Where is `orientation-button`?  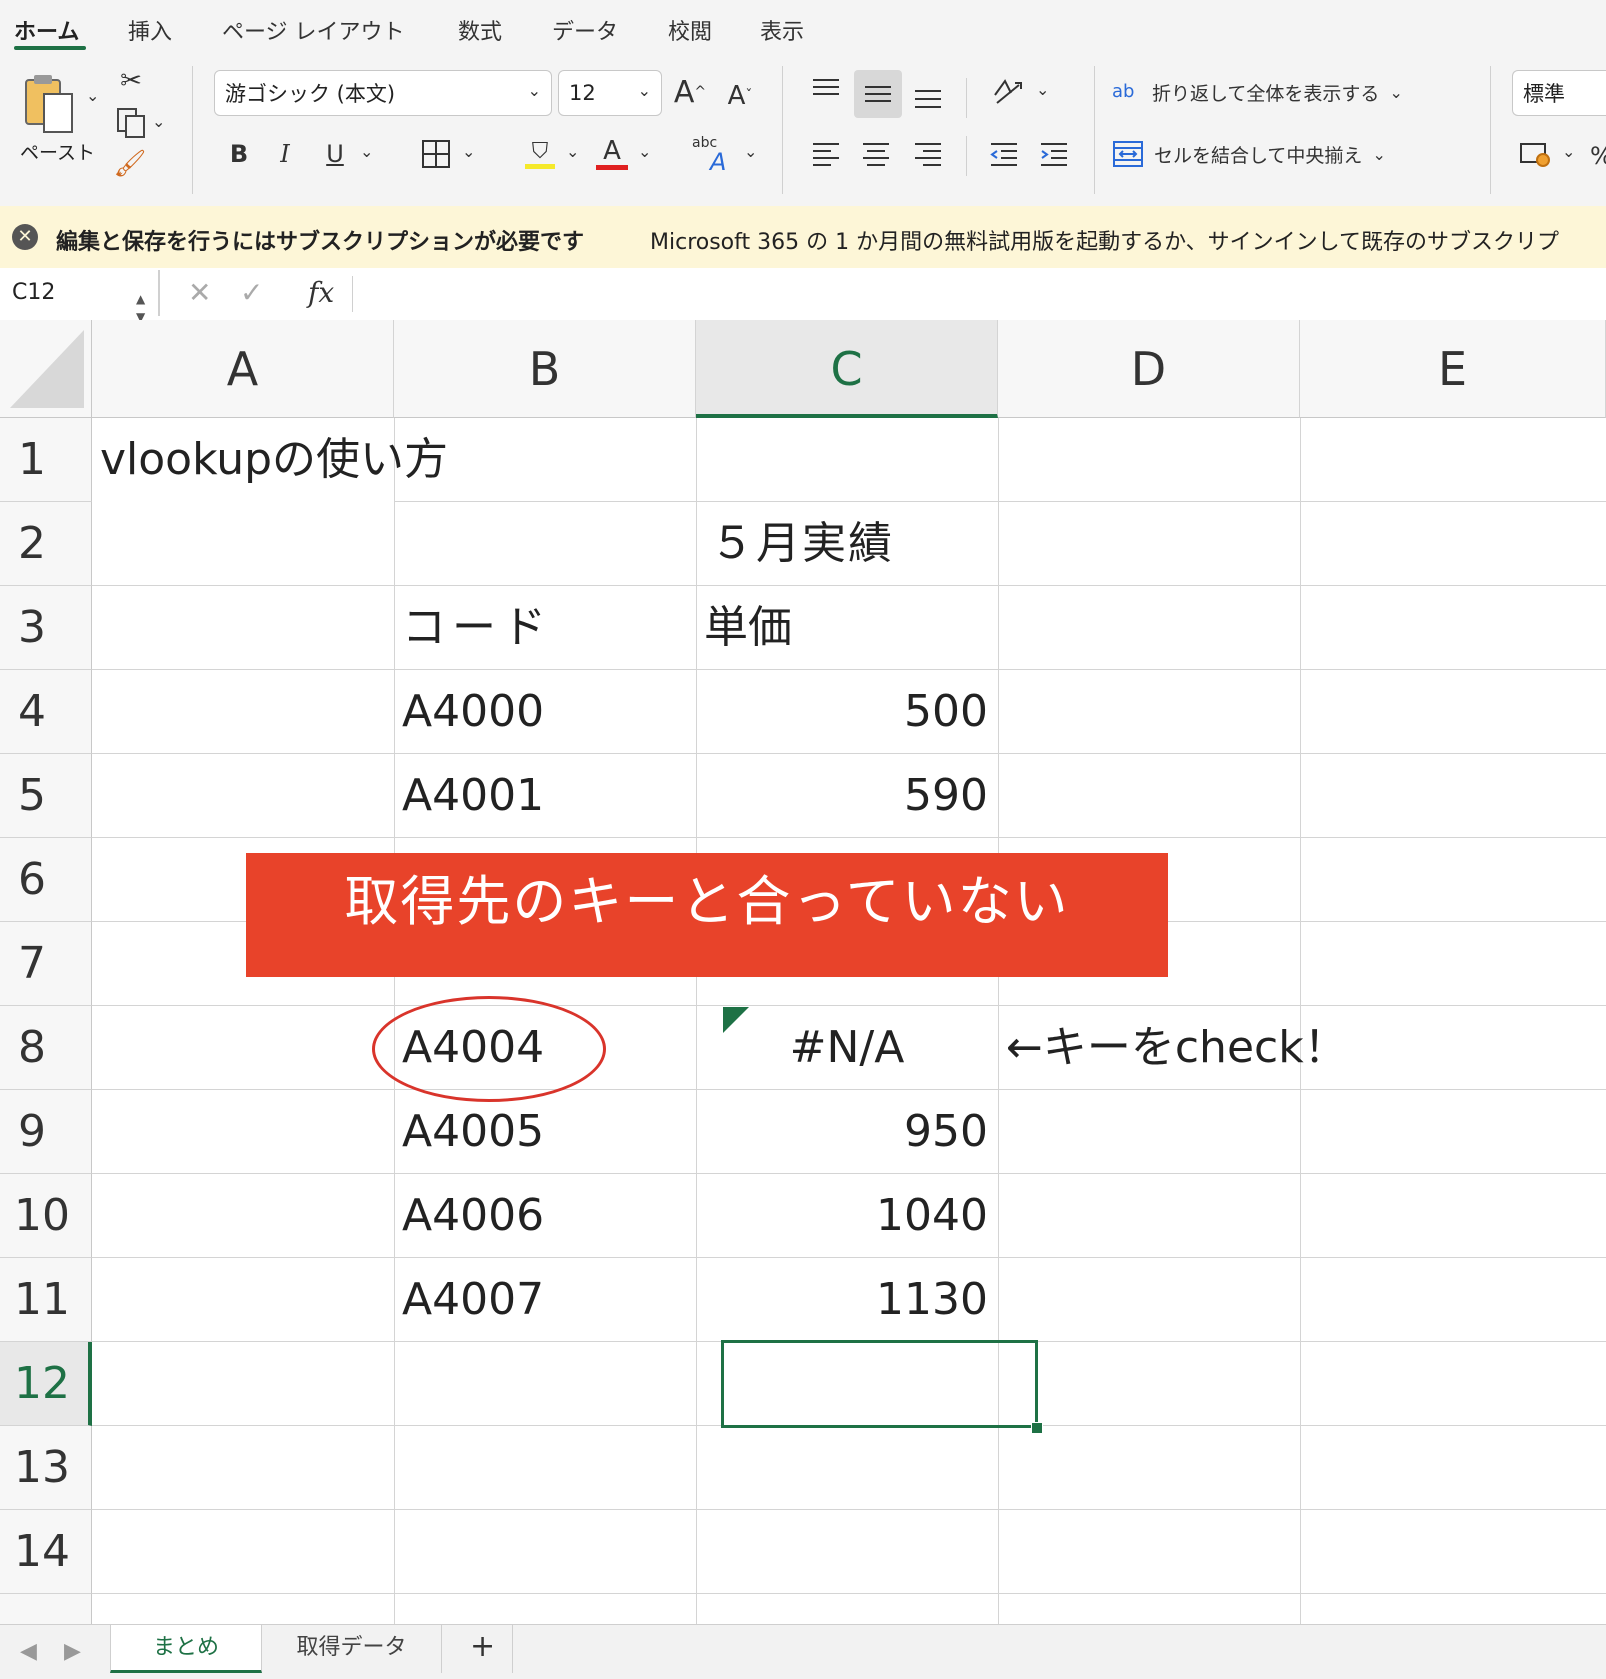
orientation-button is located at coordinates (1008, 92).